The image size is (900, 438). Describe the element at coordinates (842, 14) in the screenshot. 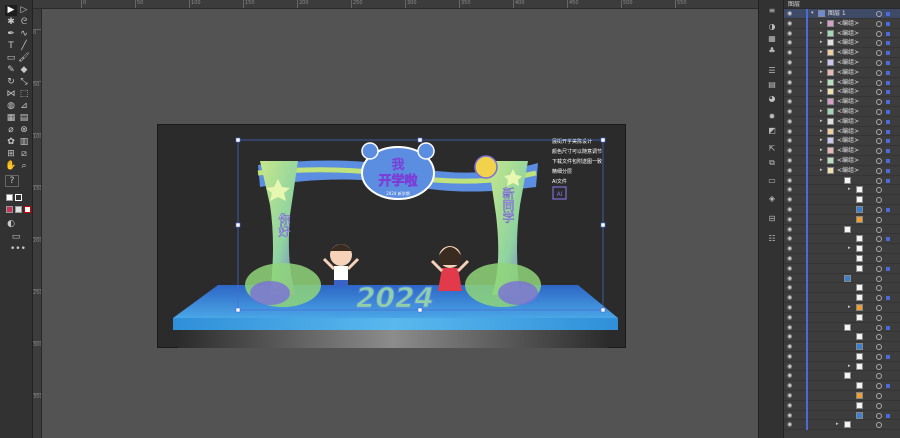

I see `layer-row-top: ◉ ▾ 图层 1` at that location.